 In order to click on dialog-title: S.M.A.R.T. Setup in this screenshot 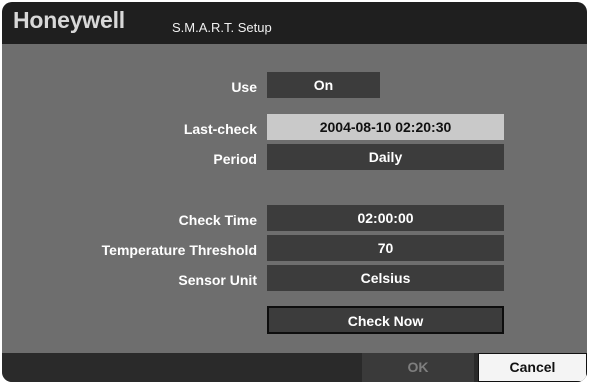, I will do `click(222, 27)`.